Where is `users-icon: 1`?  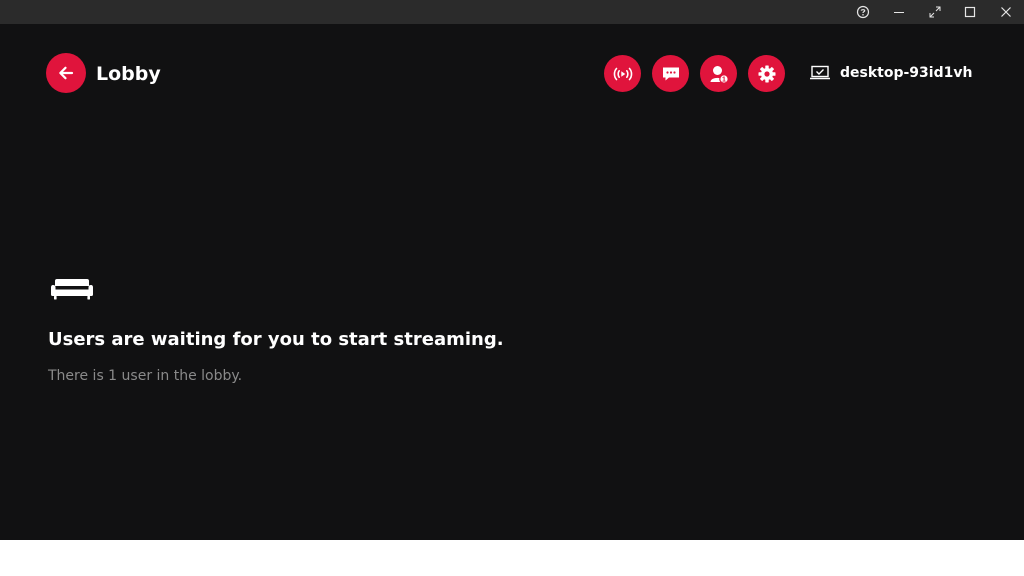
users-icon: 1 is located at coordinates (719, 74).